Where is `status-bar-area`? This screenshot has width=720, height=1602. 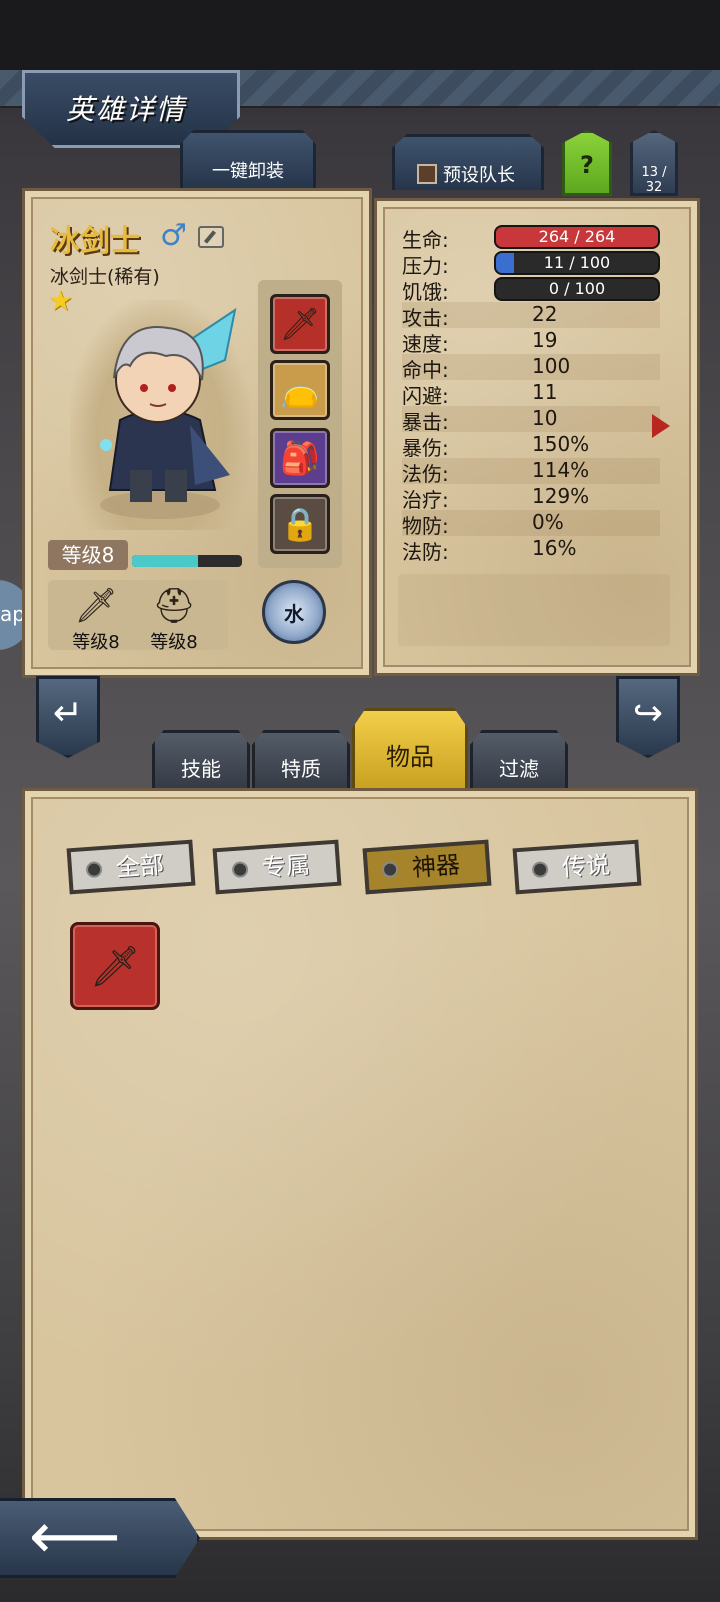
status-bar-area is located at coordinates (360, 35).